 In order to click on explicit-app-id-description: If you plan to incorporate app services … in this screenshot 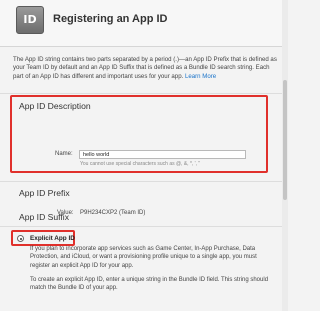, I will do `click(143, 257)`.